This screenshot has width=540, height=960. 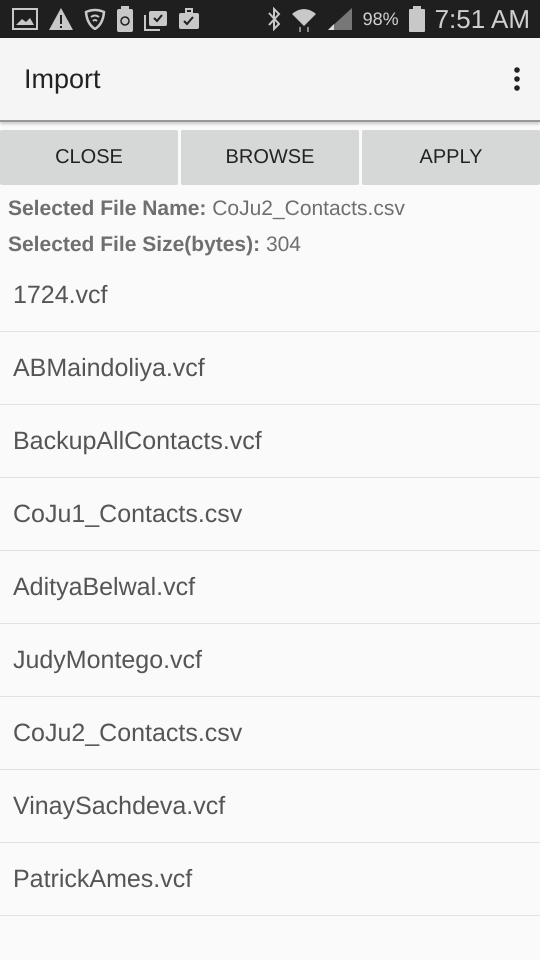 What do you see at coordinates (155, 245) in the screenshot?
I see `file-info-text: Selected File Size(bytes): 304` at bounding box center [155, 245].